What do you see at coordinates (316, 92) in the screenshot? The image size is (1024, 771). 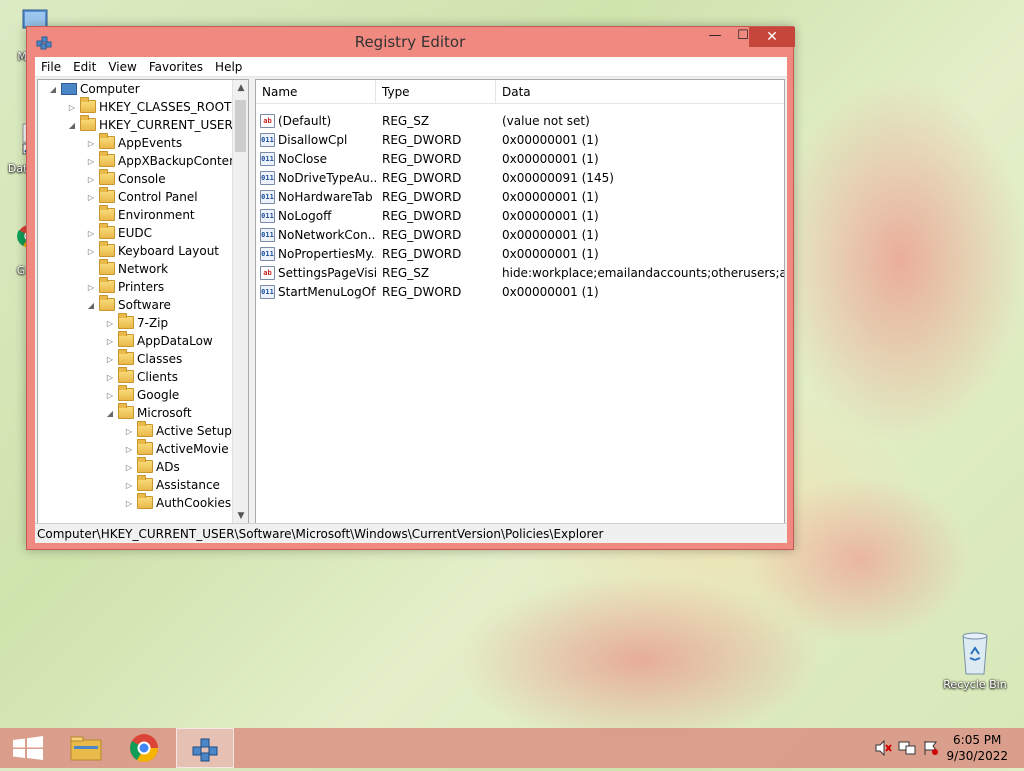 I see `column-header-name: Name` at bounding box center [316, 92].